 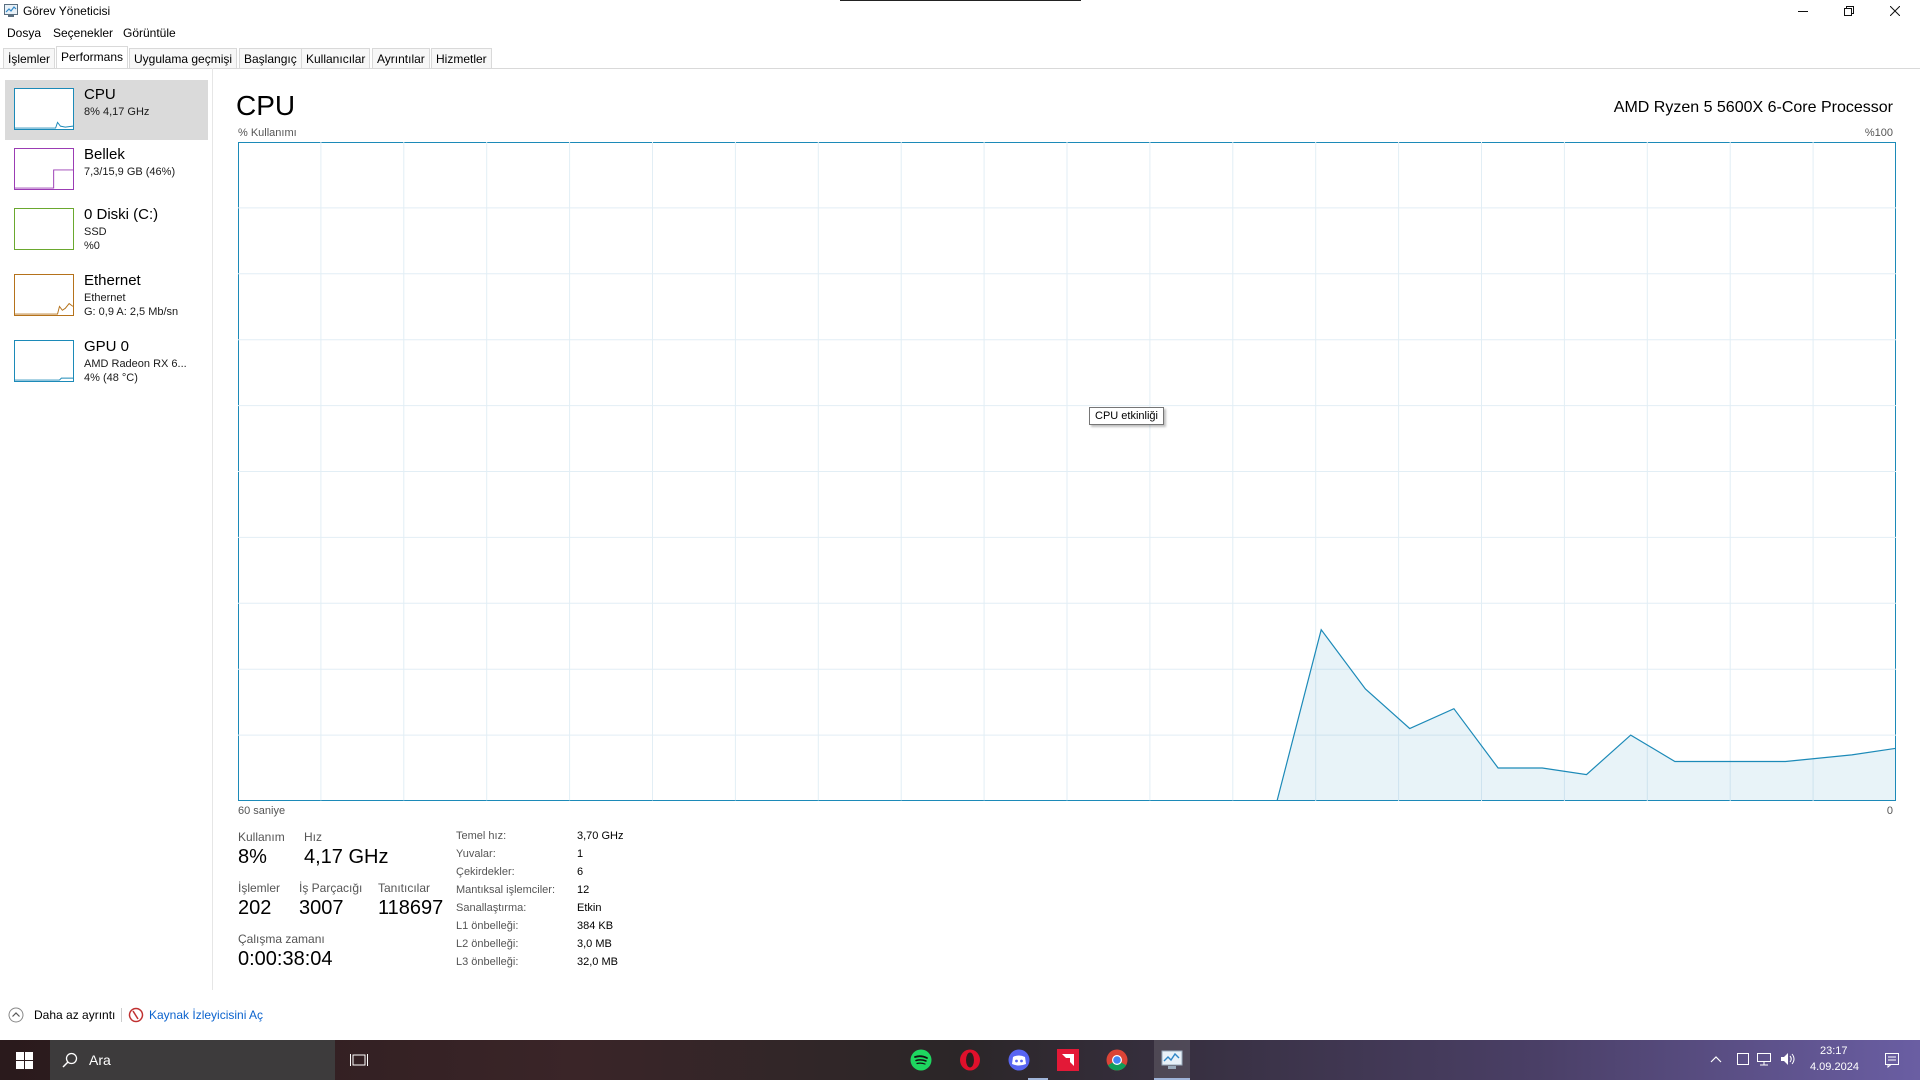 I want to click on tab-details: Ayrıntılar, so click(x=401, y=58).